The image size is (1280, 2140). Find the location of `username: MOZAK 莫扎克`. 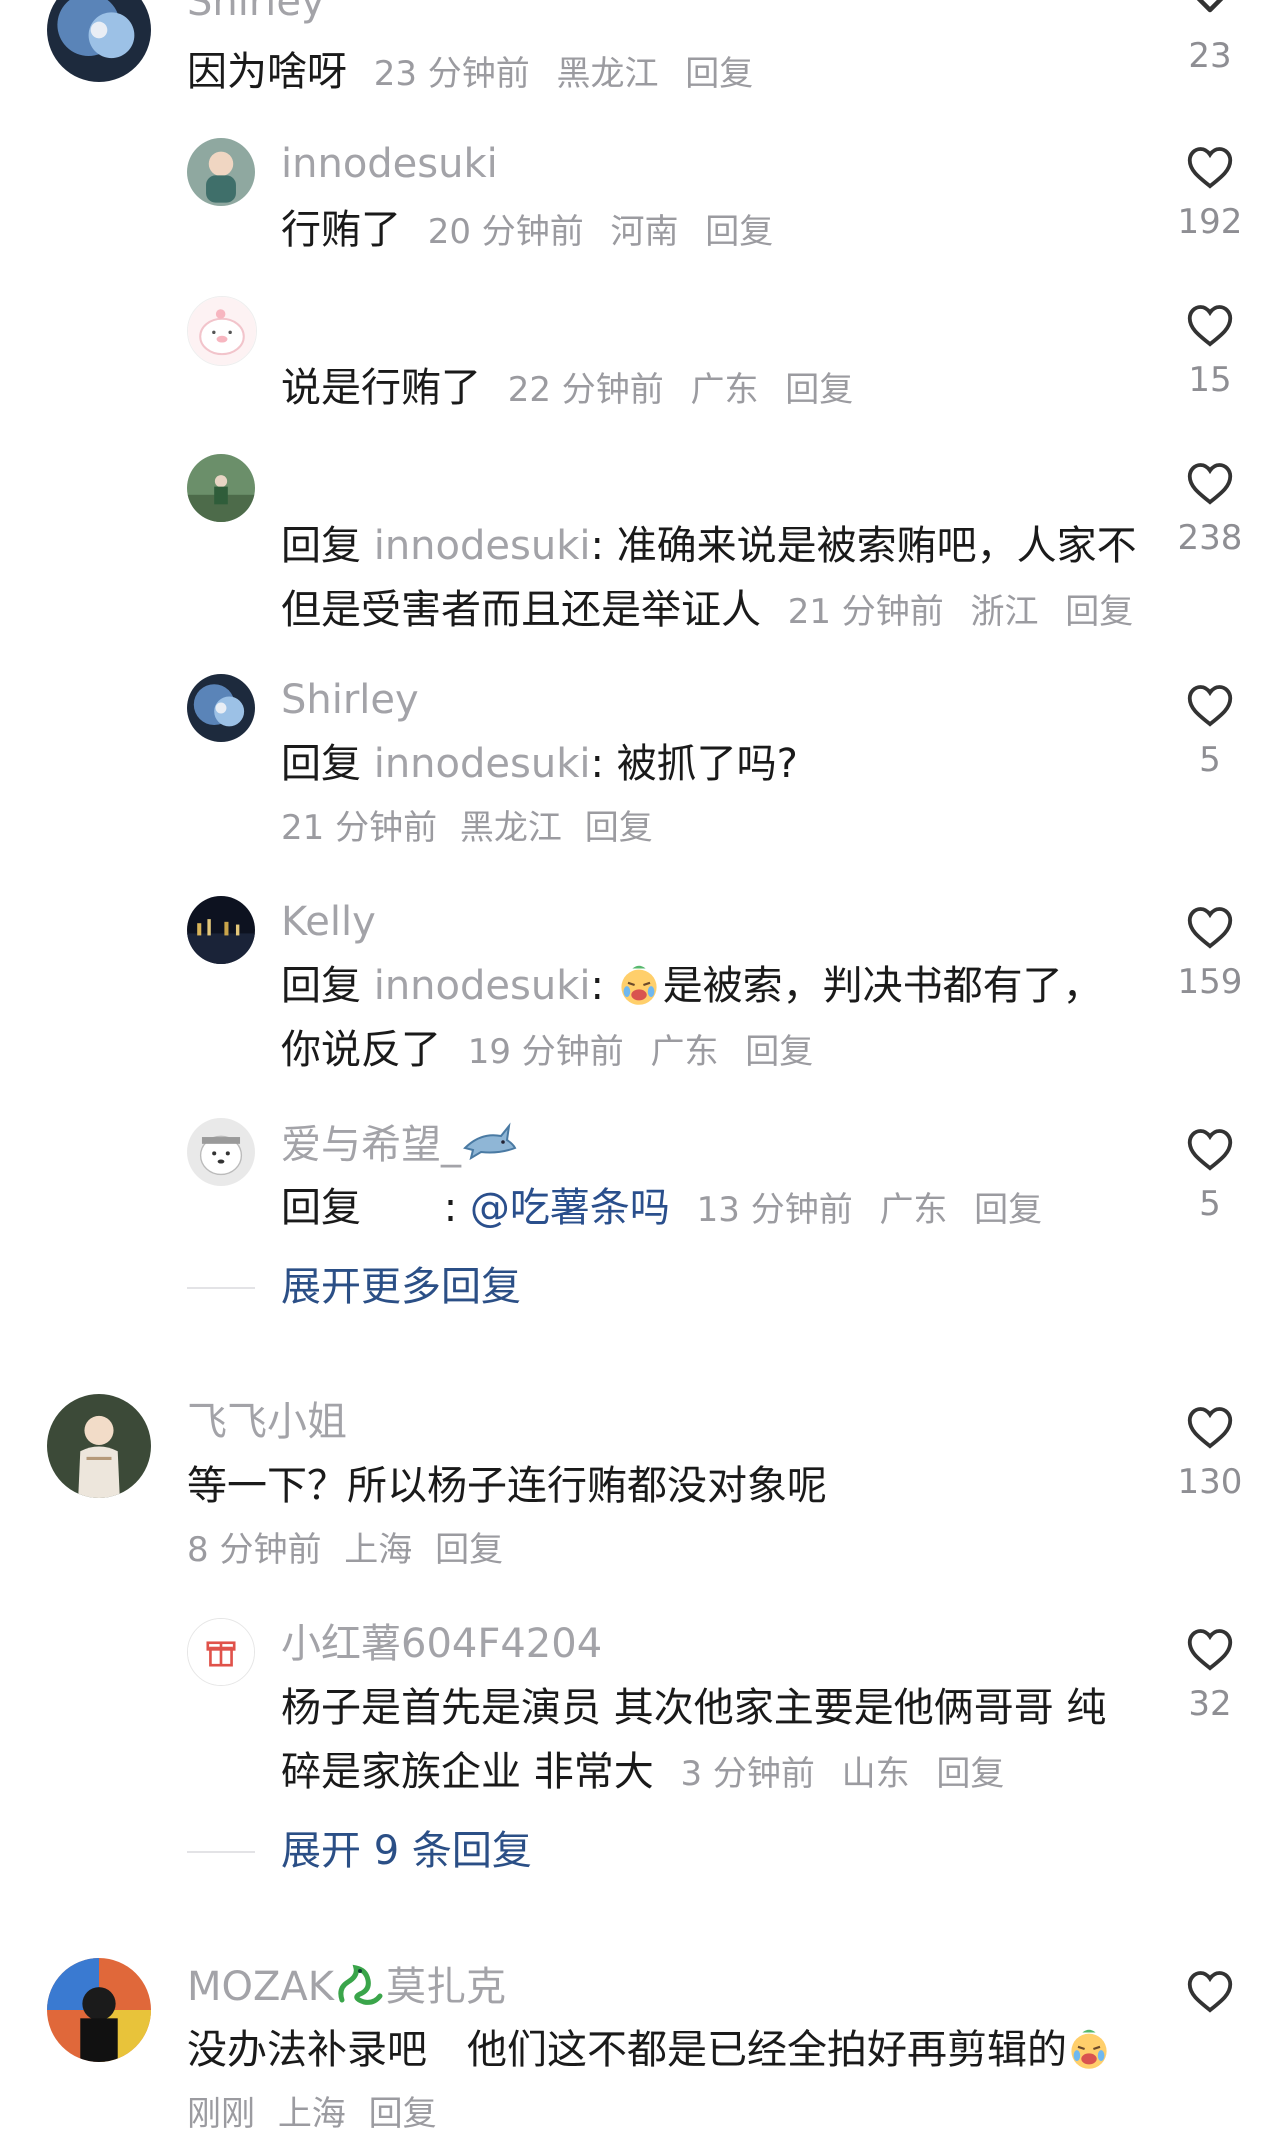

username: MOZAK 莫扎克 is located at coordinates (346, 1986).